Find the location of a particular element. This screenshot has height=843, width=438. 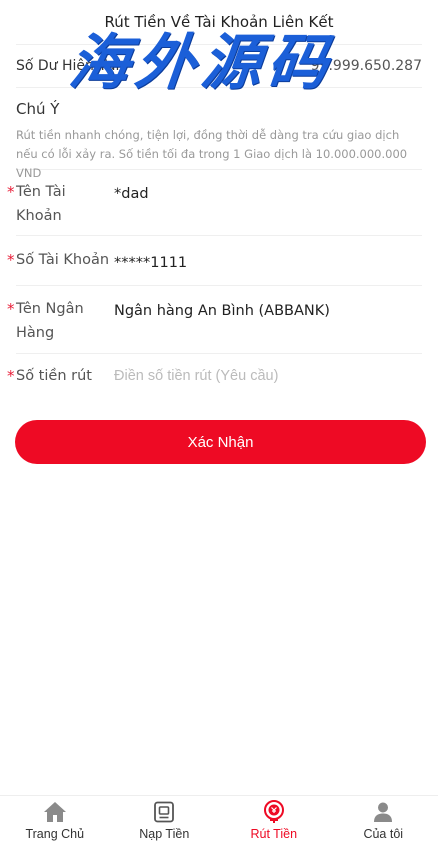

bank-name-label: * Tên Ngân Hàng is located at coordinates (60, 325).